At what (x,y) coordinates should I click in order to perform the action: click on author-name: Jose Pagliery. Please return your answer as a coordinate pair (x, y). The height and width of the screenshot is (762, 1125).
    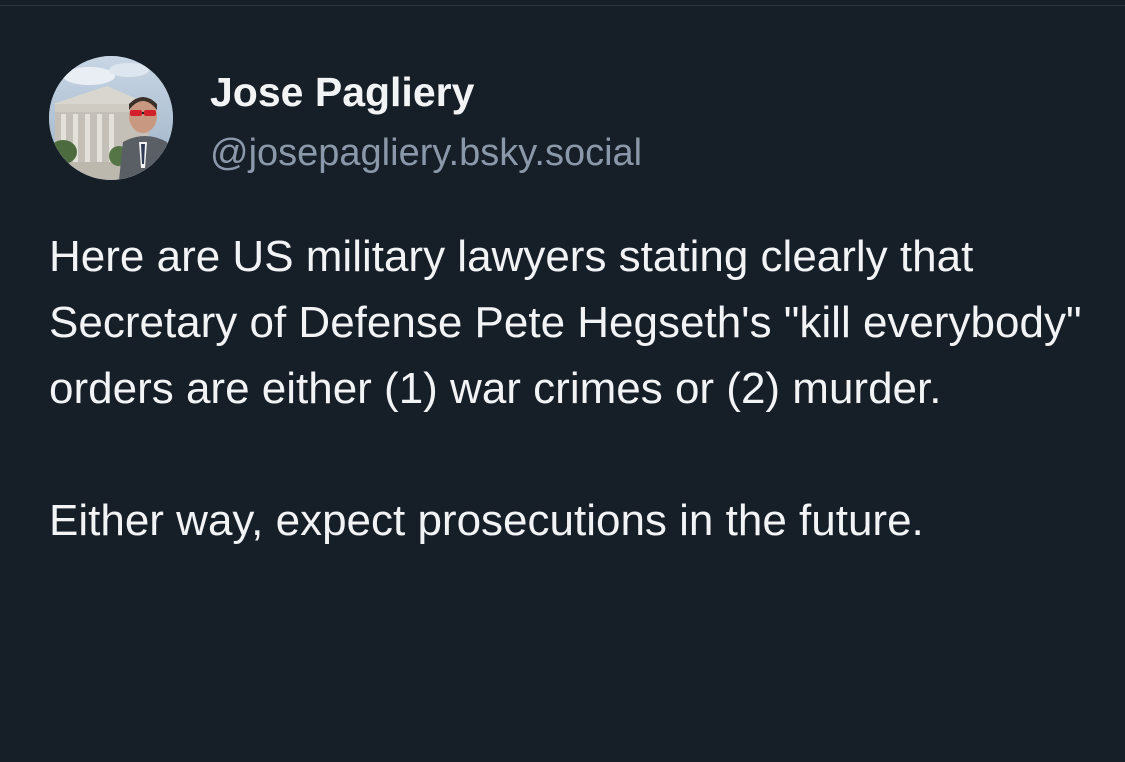
    Looking at the image, I should click on (342, 92).